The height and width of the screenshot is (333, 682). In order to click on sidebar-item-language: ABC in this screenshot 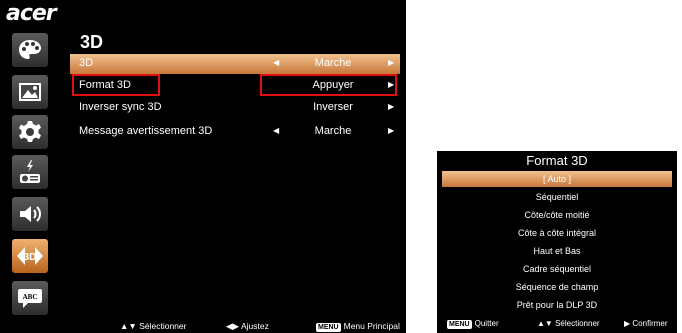, I will do `click(30, 298)`.